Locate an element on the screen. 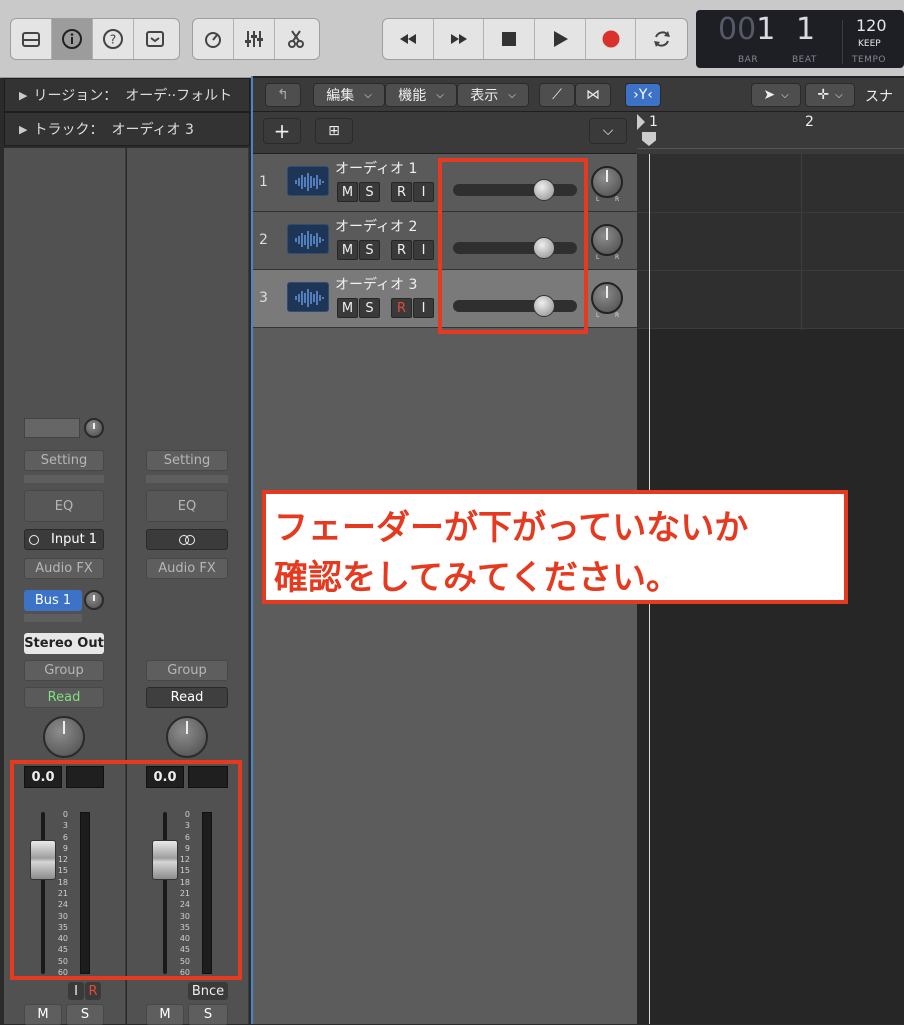 The image size is (904, 1025). input-gain-knob is located at coordinates (94, 428).